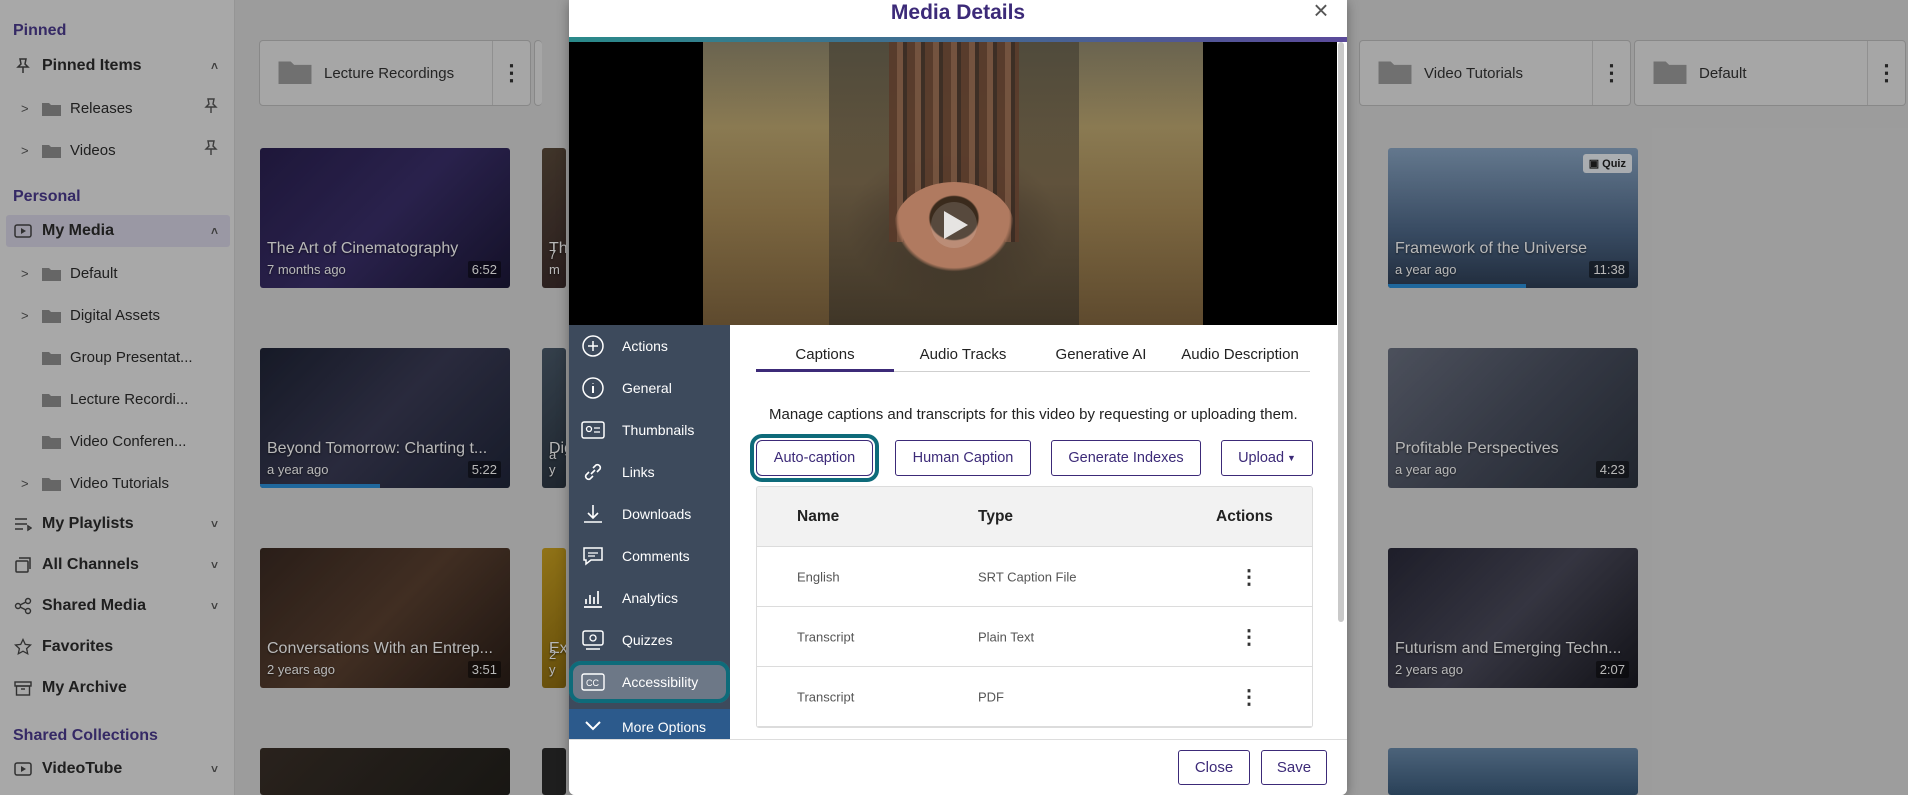 This screenshot has height=795, width=1908. What do you see at coordinates (593, 388) in the screenshot?
I see `info-icon` at bounding box center [593, 388].